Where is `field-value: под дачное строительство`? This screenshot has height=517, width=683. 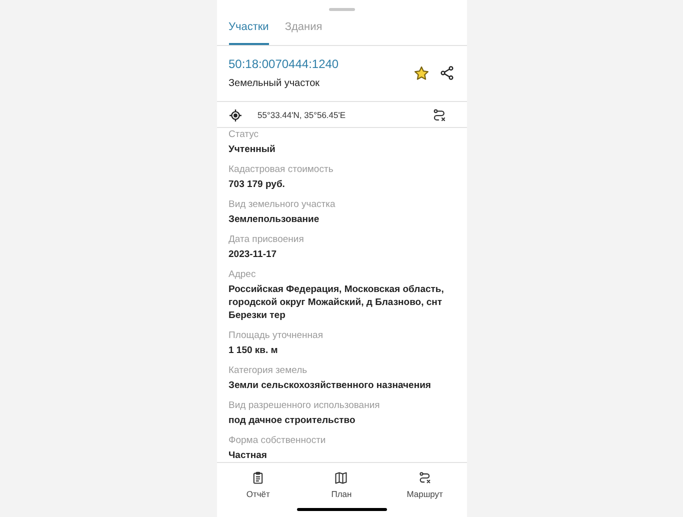
field-value: под дачное строительство is located at coordinates (292, 421).